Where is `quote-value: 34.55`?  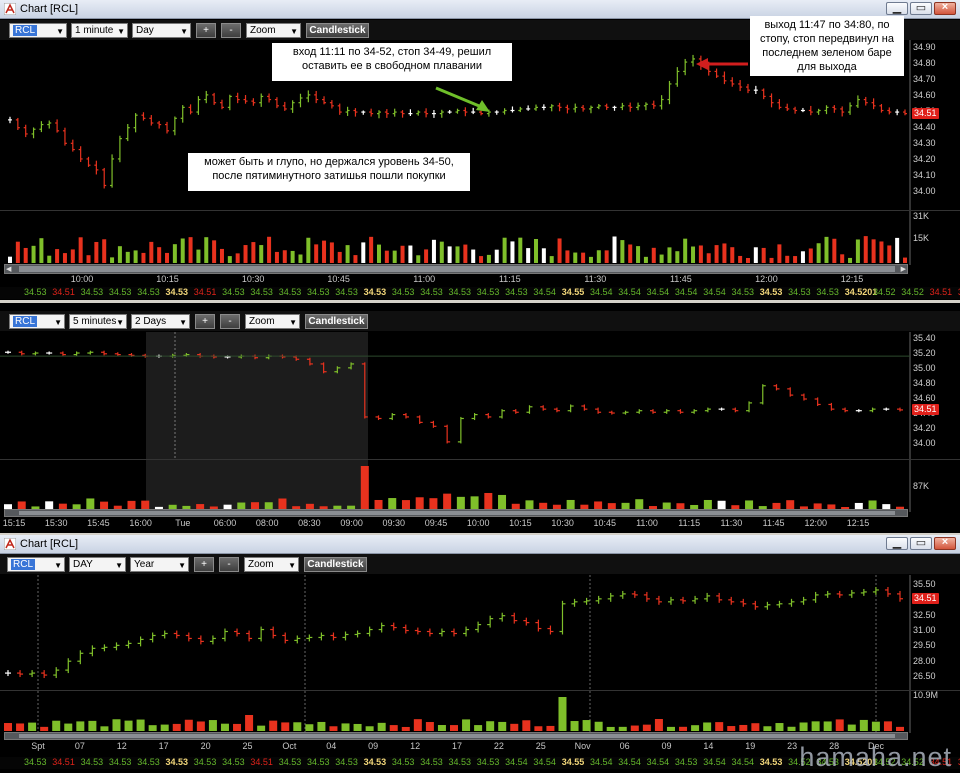
quote-value: 34.55 is located at coordinates (573, 292).